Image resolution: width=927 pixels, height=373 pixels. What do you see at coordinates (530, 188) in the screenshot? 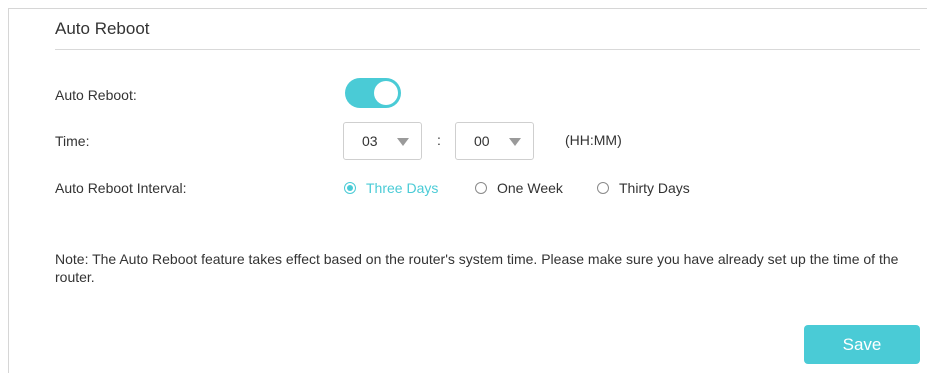
I see `radio-label: One Week` at bounding box center [530, 188].